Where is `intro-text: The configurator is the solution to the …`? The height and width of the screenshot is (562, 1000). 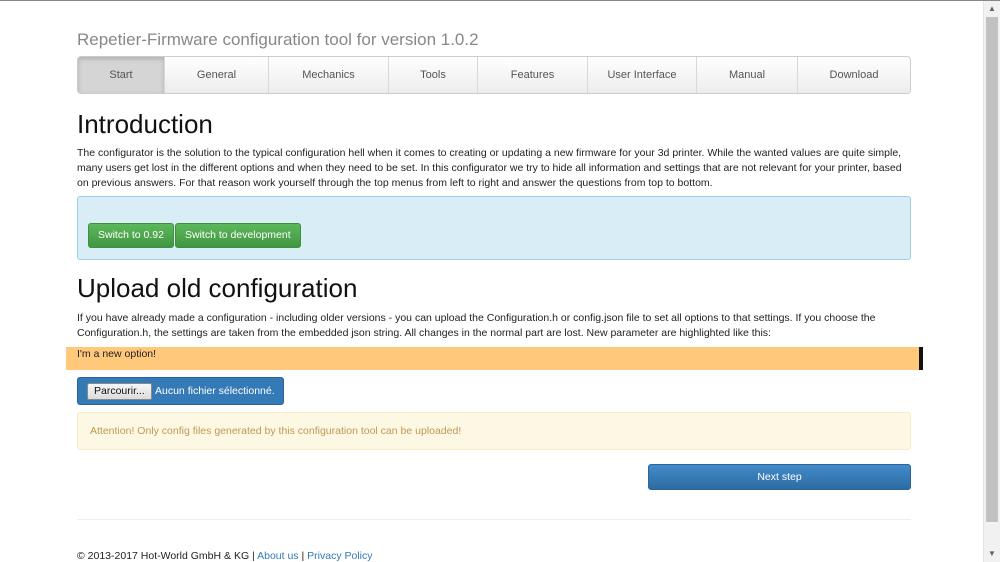
intro-text: The configurator is the solution to the … is located at coordinates (489, 168).